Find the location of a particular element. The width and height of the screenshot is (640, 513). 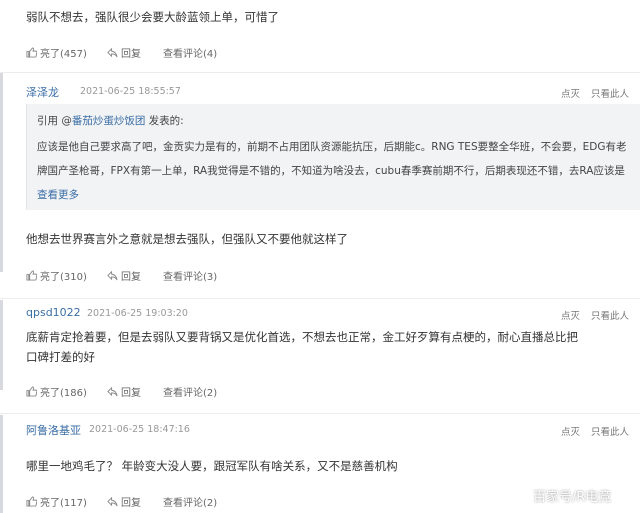

like-count: 亮了(186) is located at coordinates (63, 393).